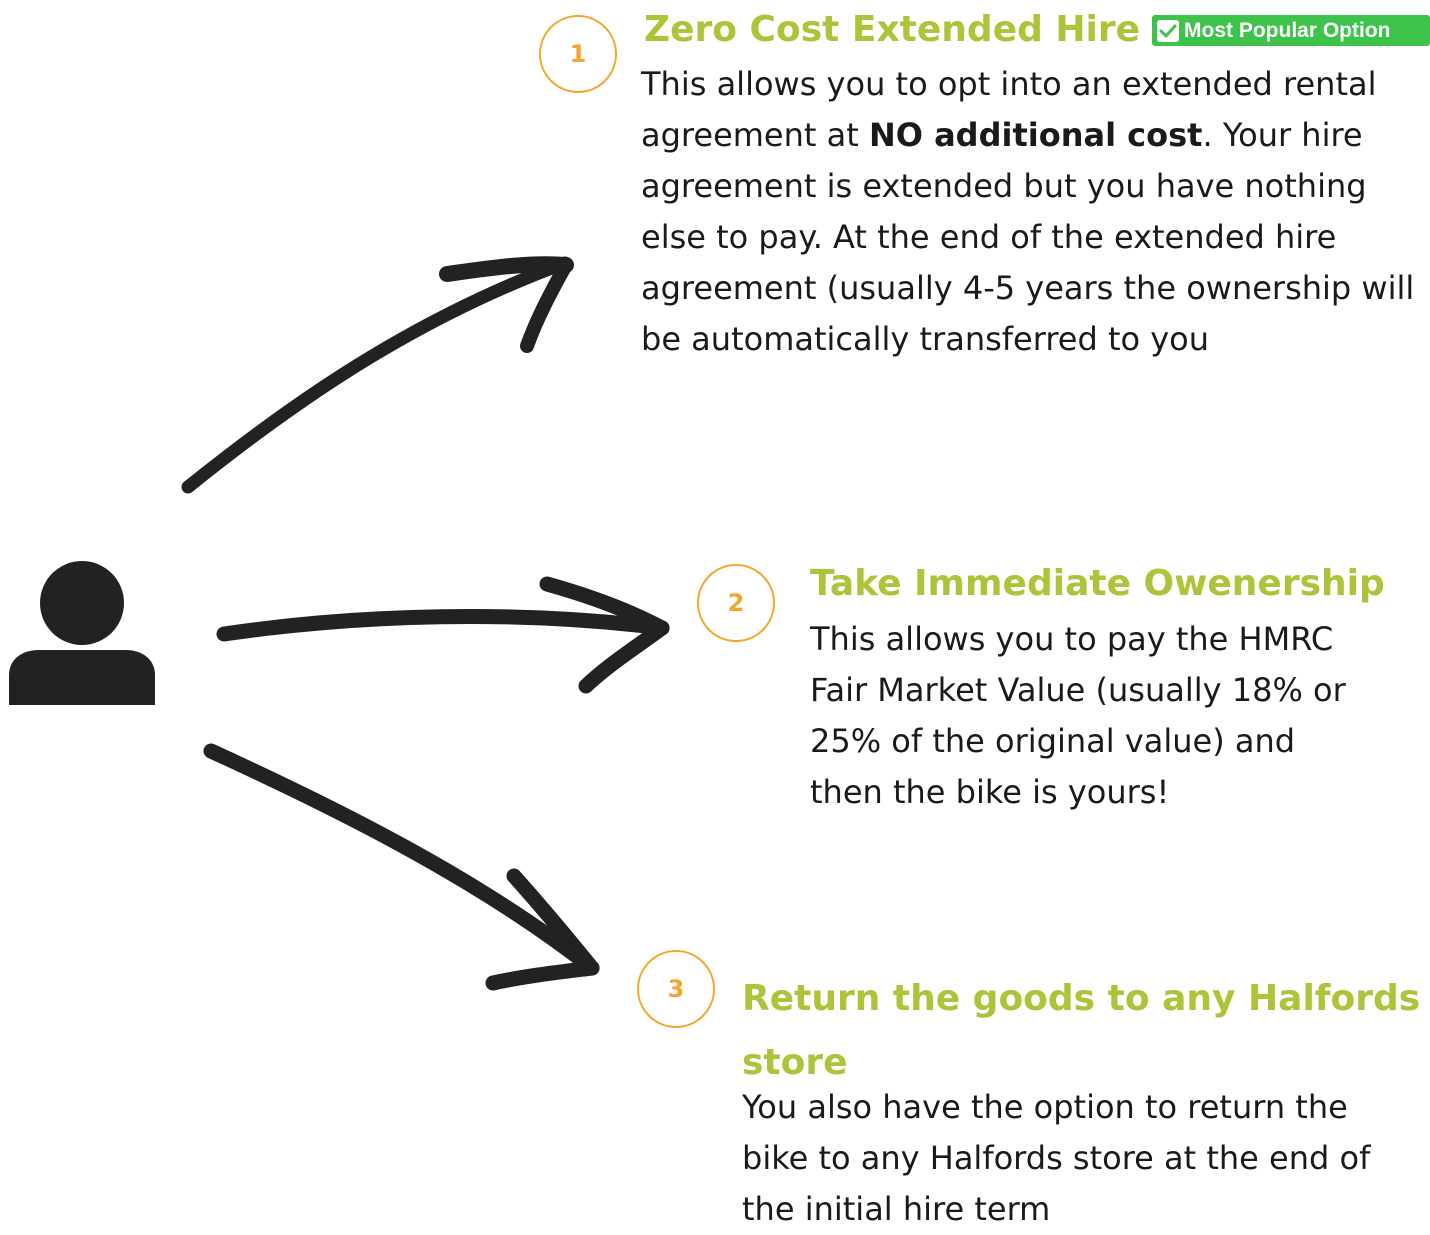  I want to click on step-number-1: 1, so click(578, 54).